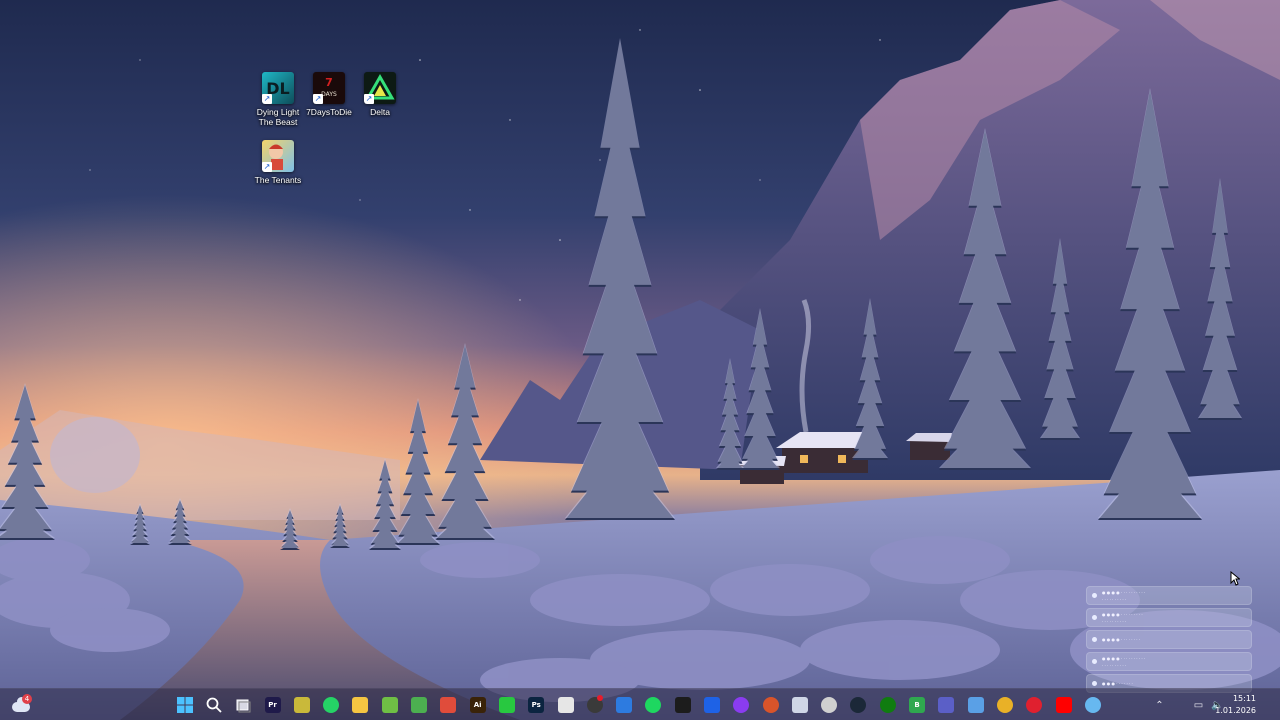 Image resolution: width=1280 pixels, height=720 pixels. What do you see at coordinates (278, 88) in the screenshot?
I see `dying-light-icon: DL ↗` at bounding box center [278, 88].